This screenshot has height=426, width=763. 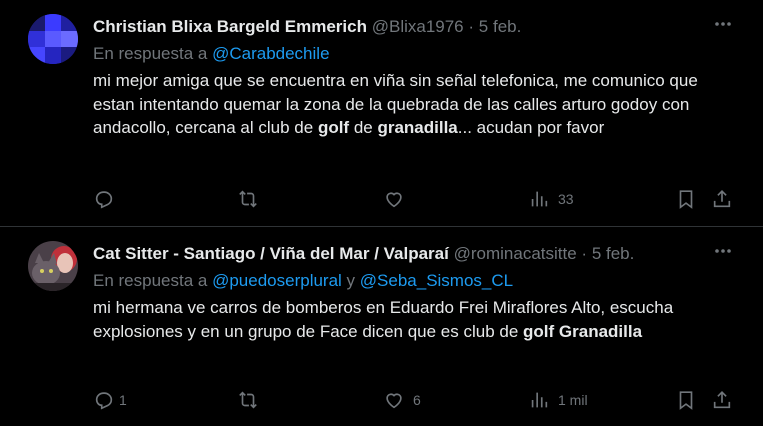 What do you see at coordinates (270, 53) in the screenshot?
I see `replying-to-user-link: @Carabdechile` at bounding box center [270, 53].